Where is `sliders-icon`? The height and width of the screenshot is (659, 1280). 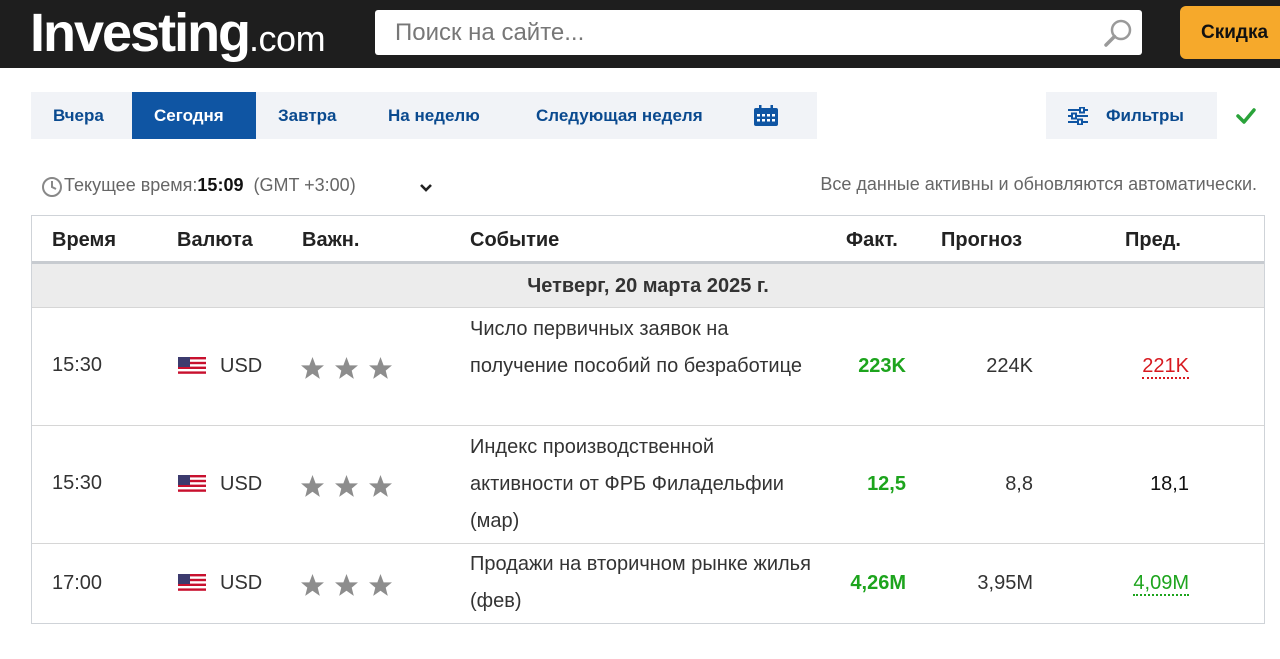
sliders-icon is located at coordinates (1078, 115).